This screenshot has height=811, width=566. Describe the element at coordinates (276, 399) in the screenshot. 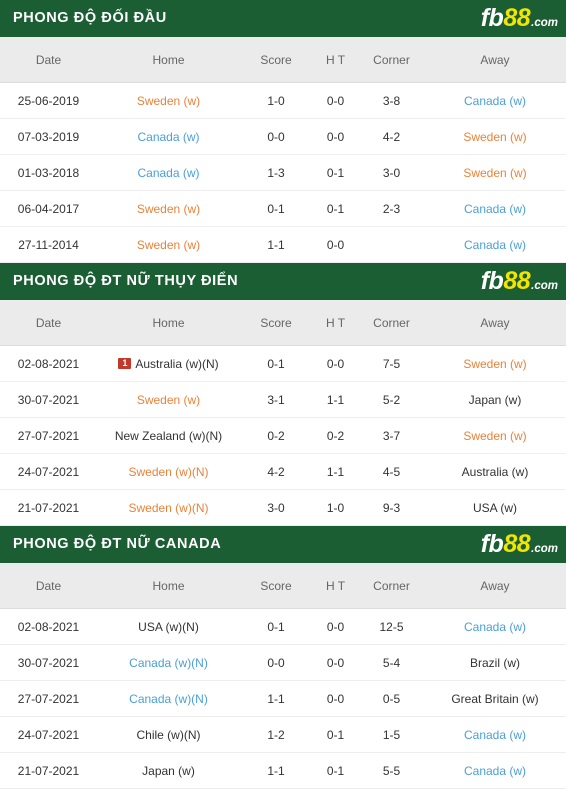

I see `cell-score: 3-1` at that location.